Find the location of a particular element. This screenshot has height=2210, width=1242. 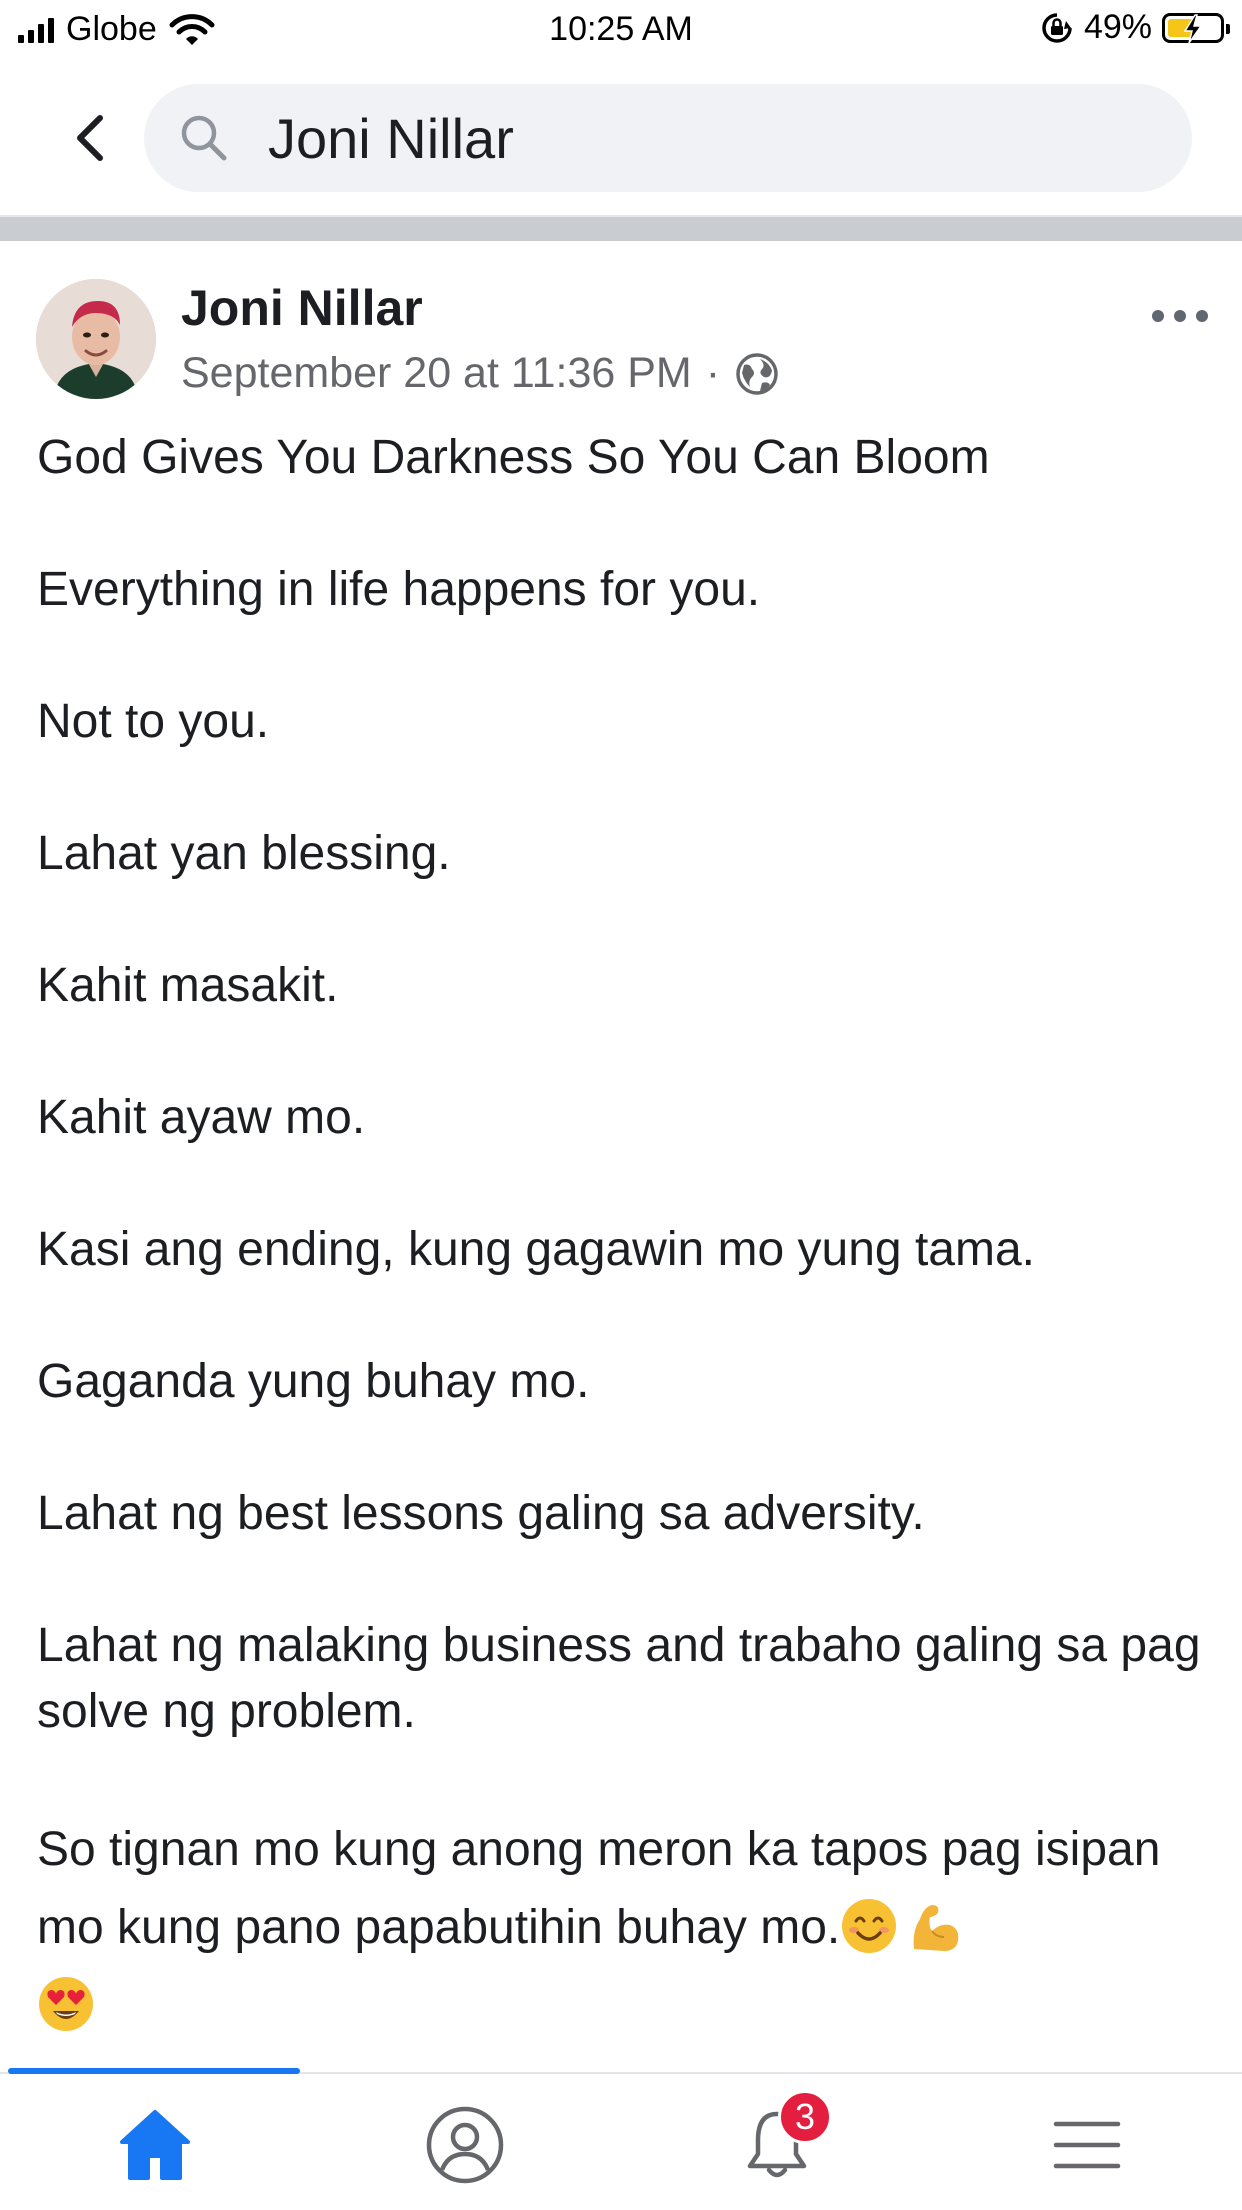

back-icon is located at coordinates (92, 138).